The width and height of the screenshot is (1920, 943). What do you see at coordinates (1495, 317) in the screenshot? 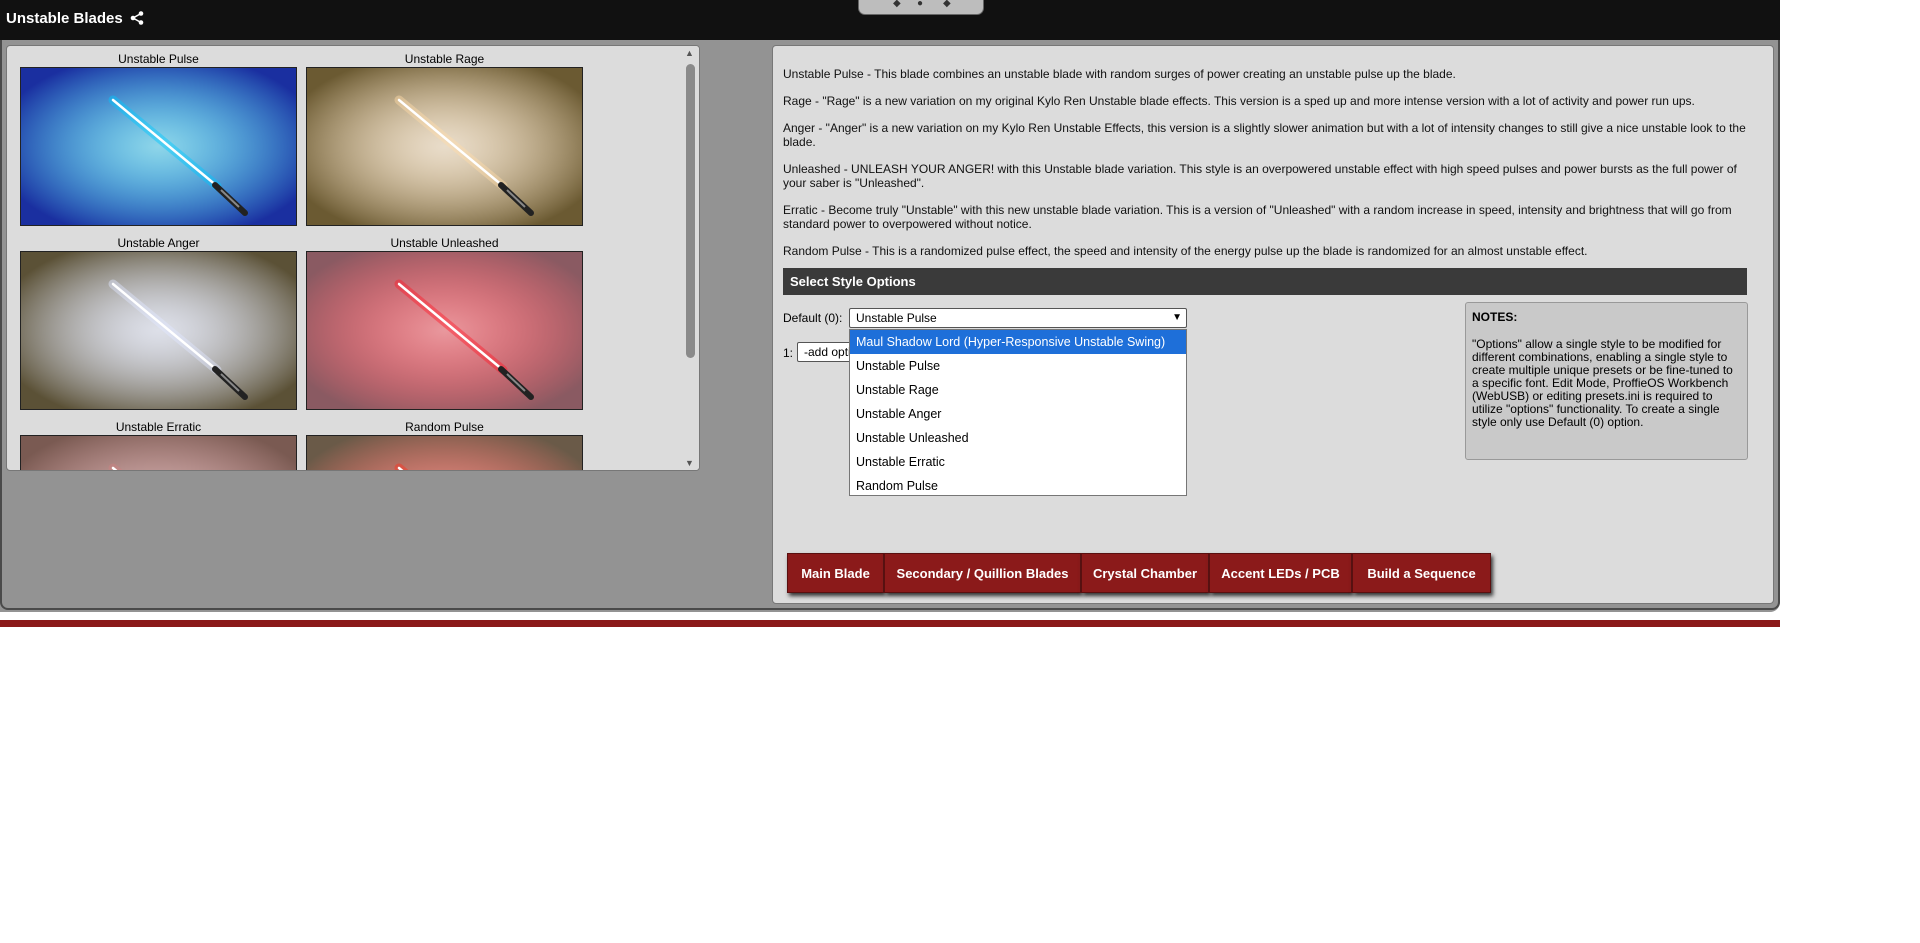
I see `notes-heading: NOTES:` at bounding box center [1495, 317].